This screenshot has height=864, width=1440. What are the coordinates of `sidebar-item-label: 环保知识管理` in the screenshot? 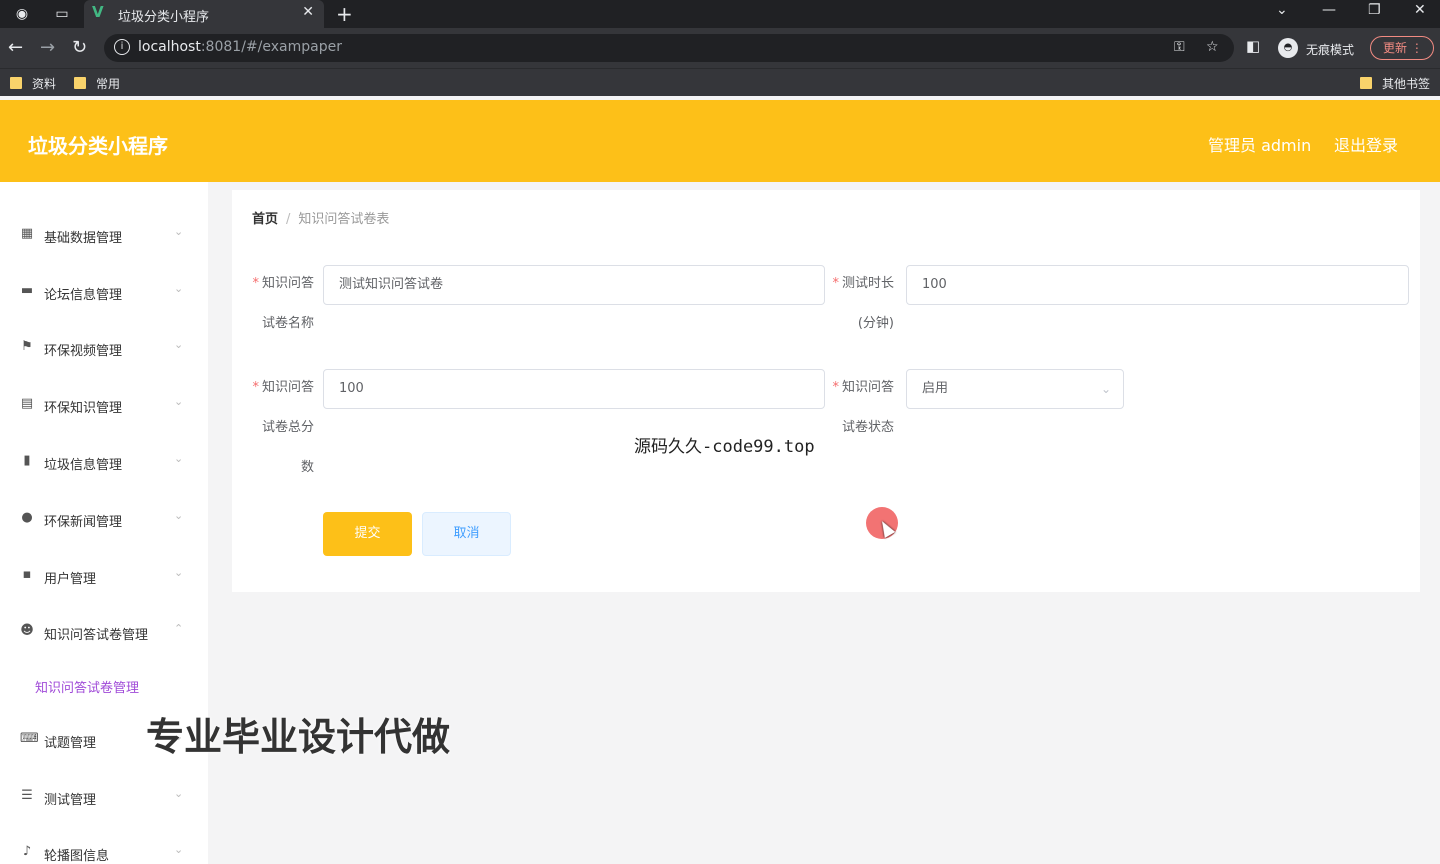 It's located at (83, 408).